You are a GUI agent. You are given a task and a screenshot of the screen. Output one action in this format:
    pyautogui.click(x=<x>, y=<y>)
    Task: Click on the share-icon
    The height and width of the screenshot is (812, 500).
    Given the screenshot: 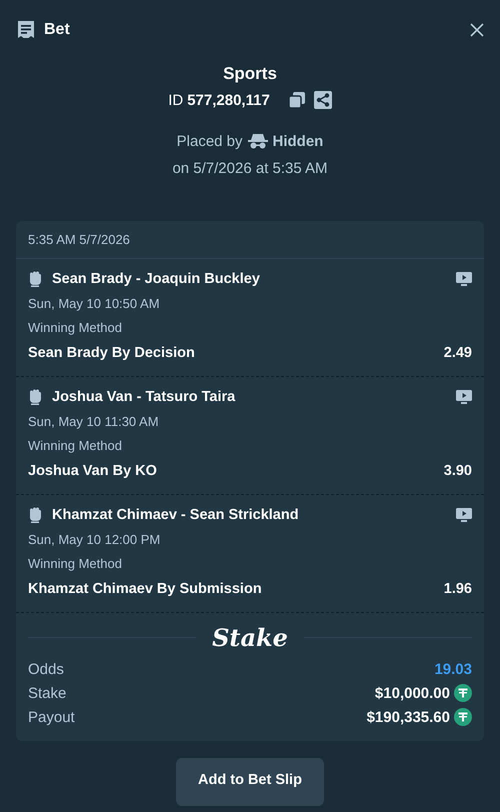 What is the action you would take?
    pyautogui.click(x=323, y=100)
    